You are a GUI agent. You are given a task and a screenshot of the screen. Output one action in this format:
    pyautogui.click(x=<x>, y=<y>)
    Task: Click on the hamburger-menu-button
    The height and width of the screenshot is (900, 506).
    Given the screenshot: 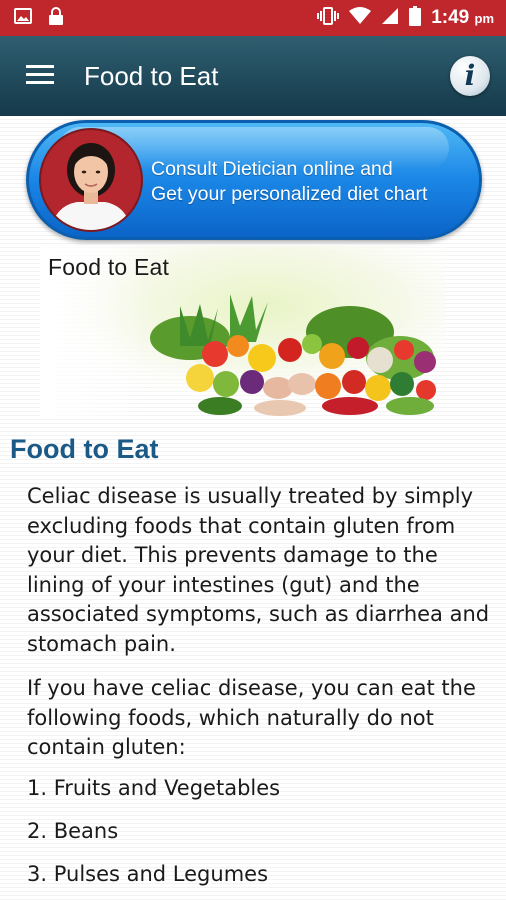 What is the action you would take?
    pyautogui.click(x=40, y=76)
    